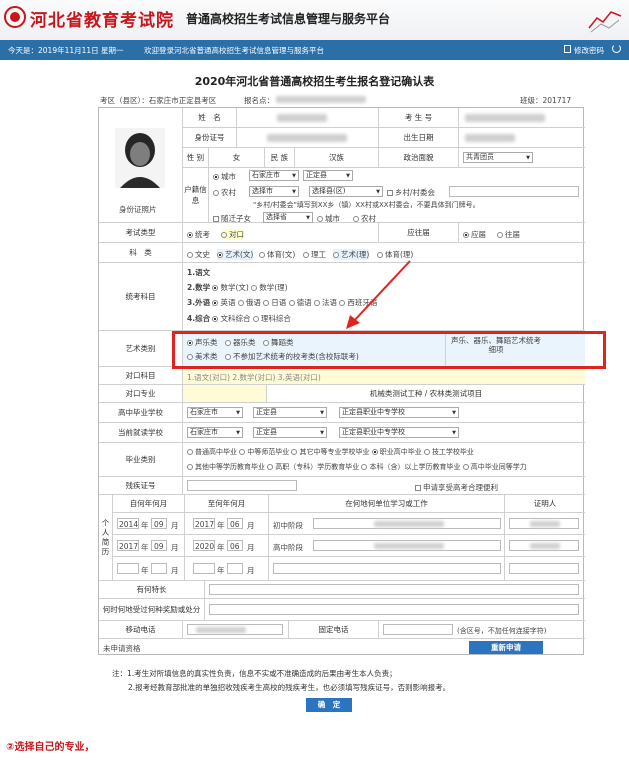  I want to click on math-arts-option: 数学(文), so click(230, 287).